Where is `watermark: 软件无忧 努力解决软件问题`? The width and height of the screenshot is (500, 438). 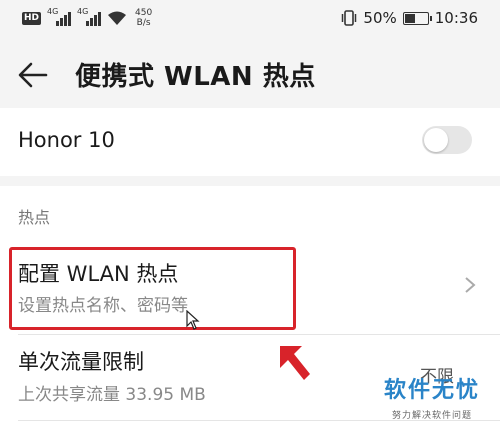 watermark: 软件无忧 努力解决软件问题 is located at coordinates (432, 399).